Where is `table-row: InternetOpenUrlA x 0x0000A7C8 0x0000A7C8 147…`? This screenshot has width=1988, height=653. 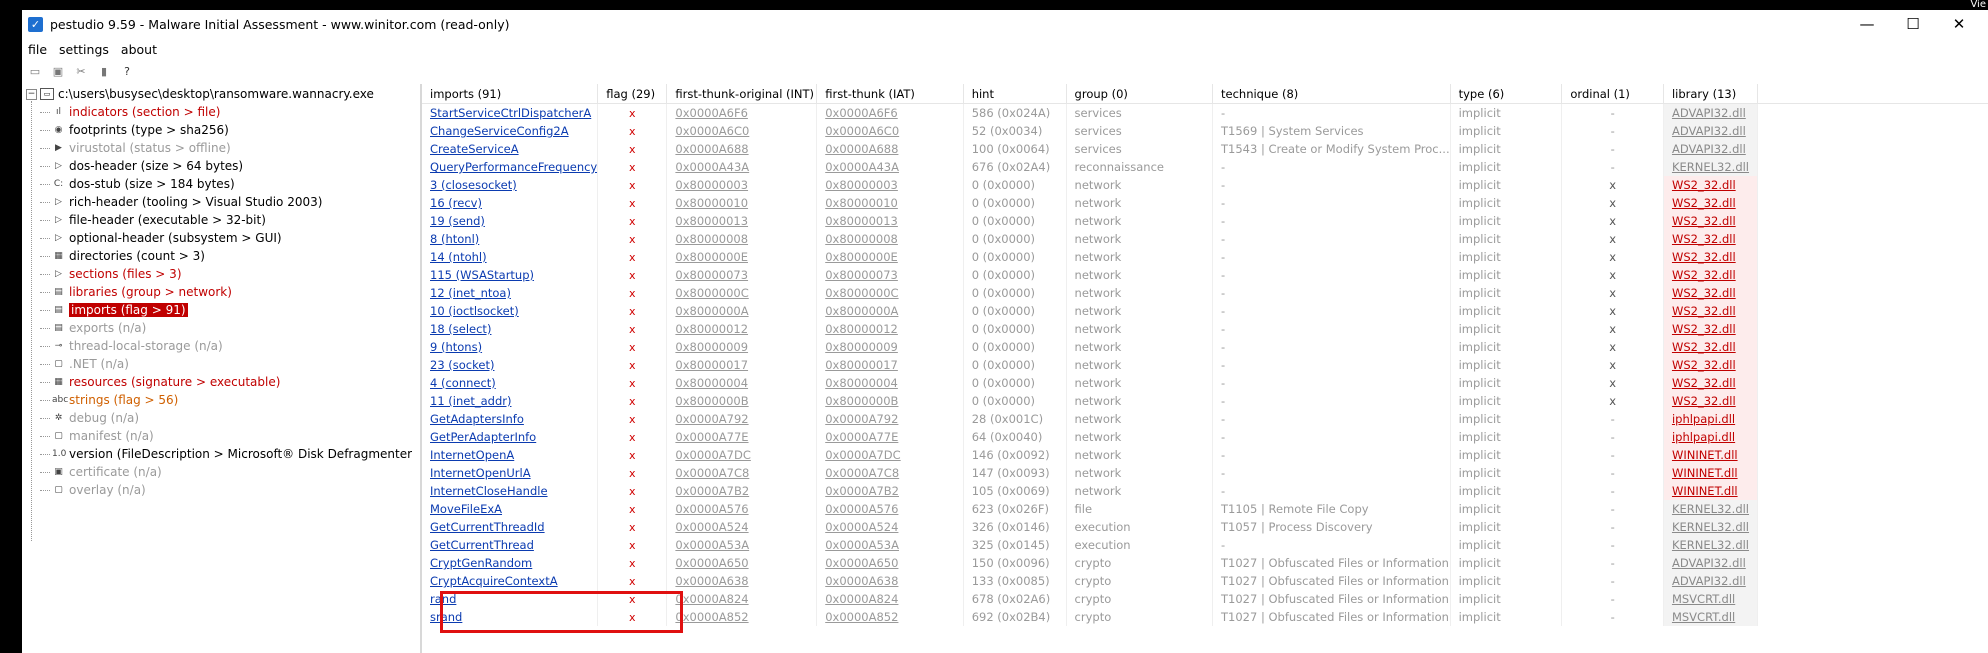 table-row: InternetOpenUrlA x 0x0000A7C8 0x0000A7C8 147… is located at coordinates (1205, 473).